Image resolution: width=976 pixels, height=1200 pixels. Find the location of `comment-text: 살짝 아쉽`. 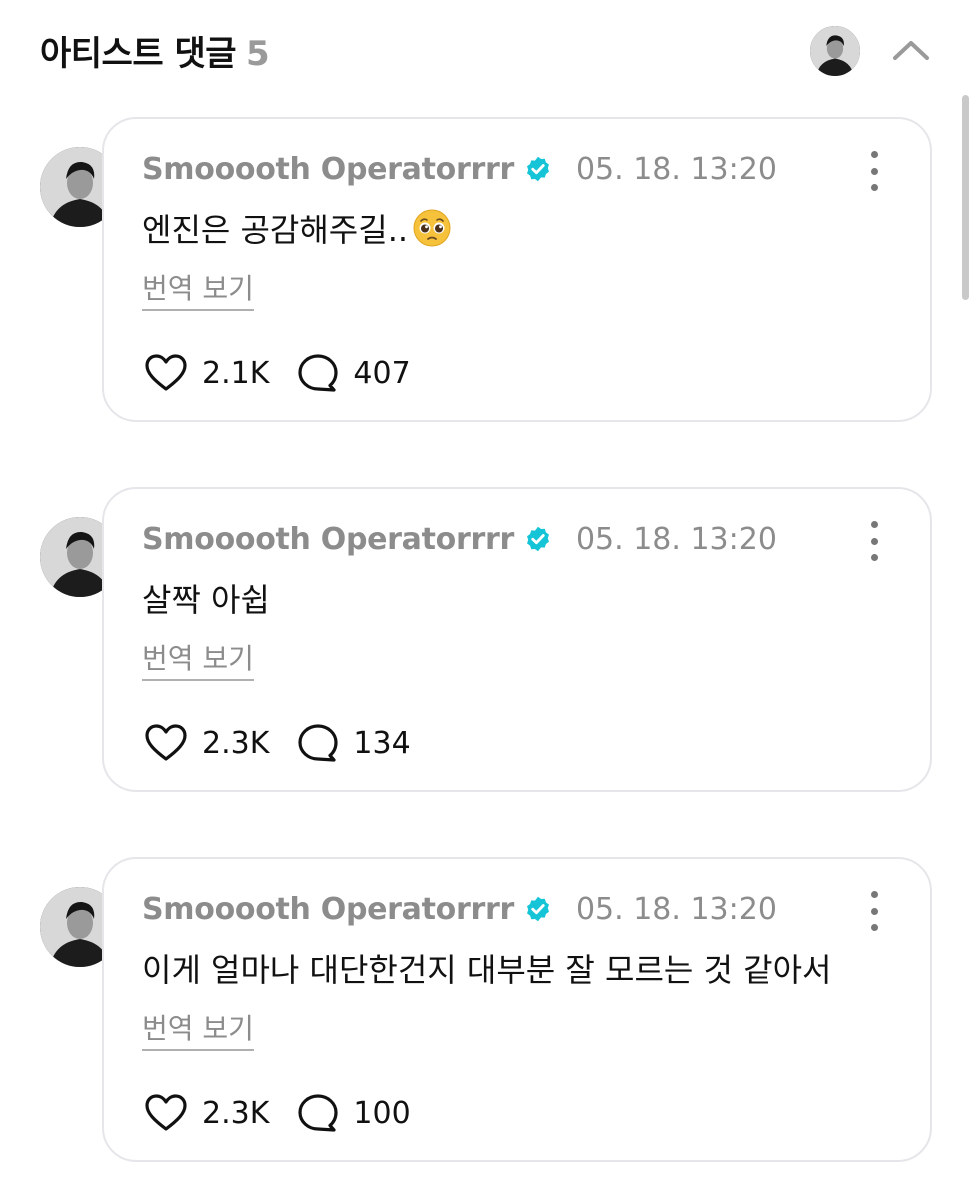

comment-text: 살짝 아쉽 is located at coordinates (206, 600).